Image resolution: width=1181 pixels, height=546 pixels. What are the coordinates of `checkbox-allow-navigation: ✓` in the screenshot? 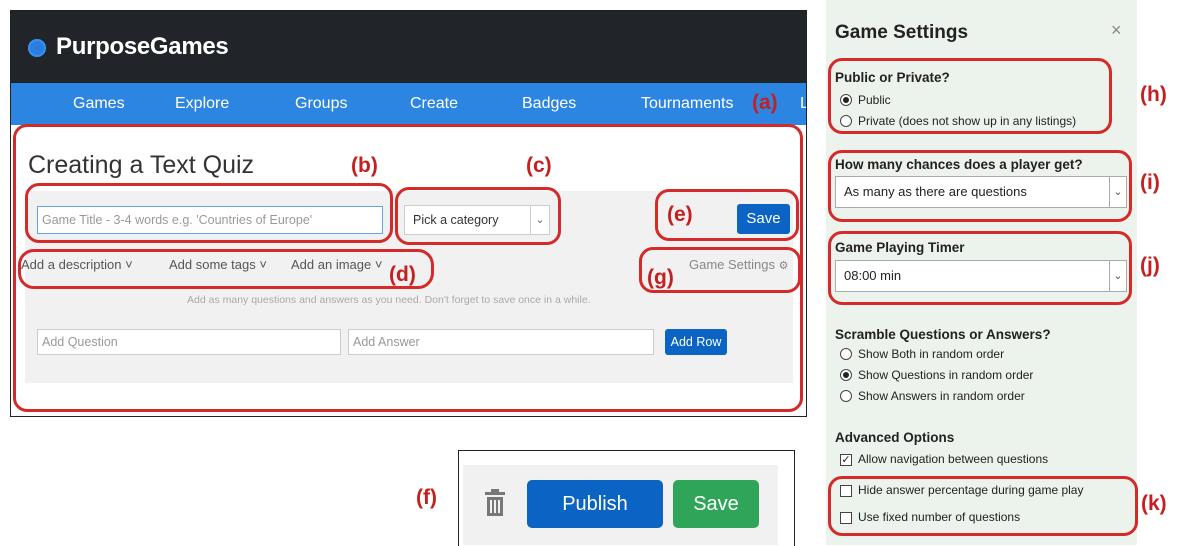 It's located at (846, 460).